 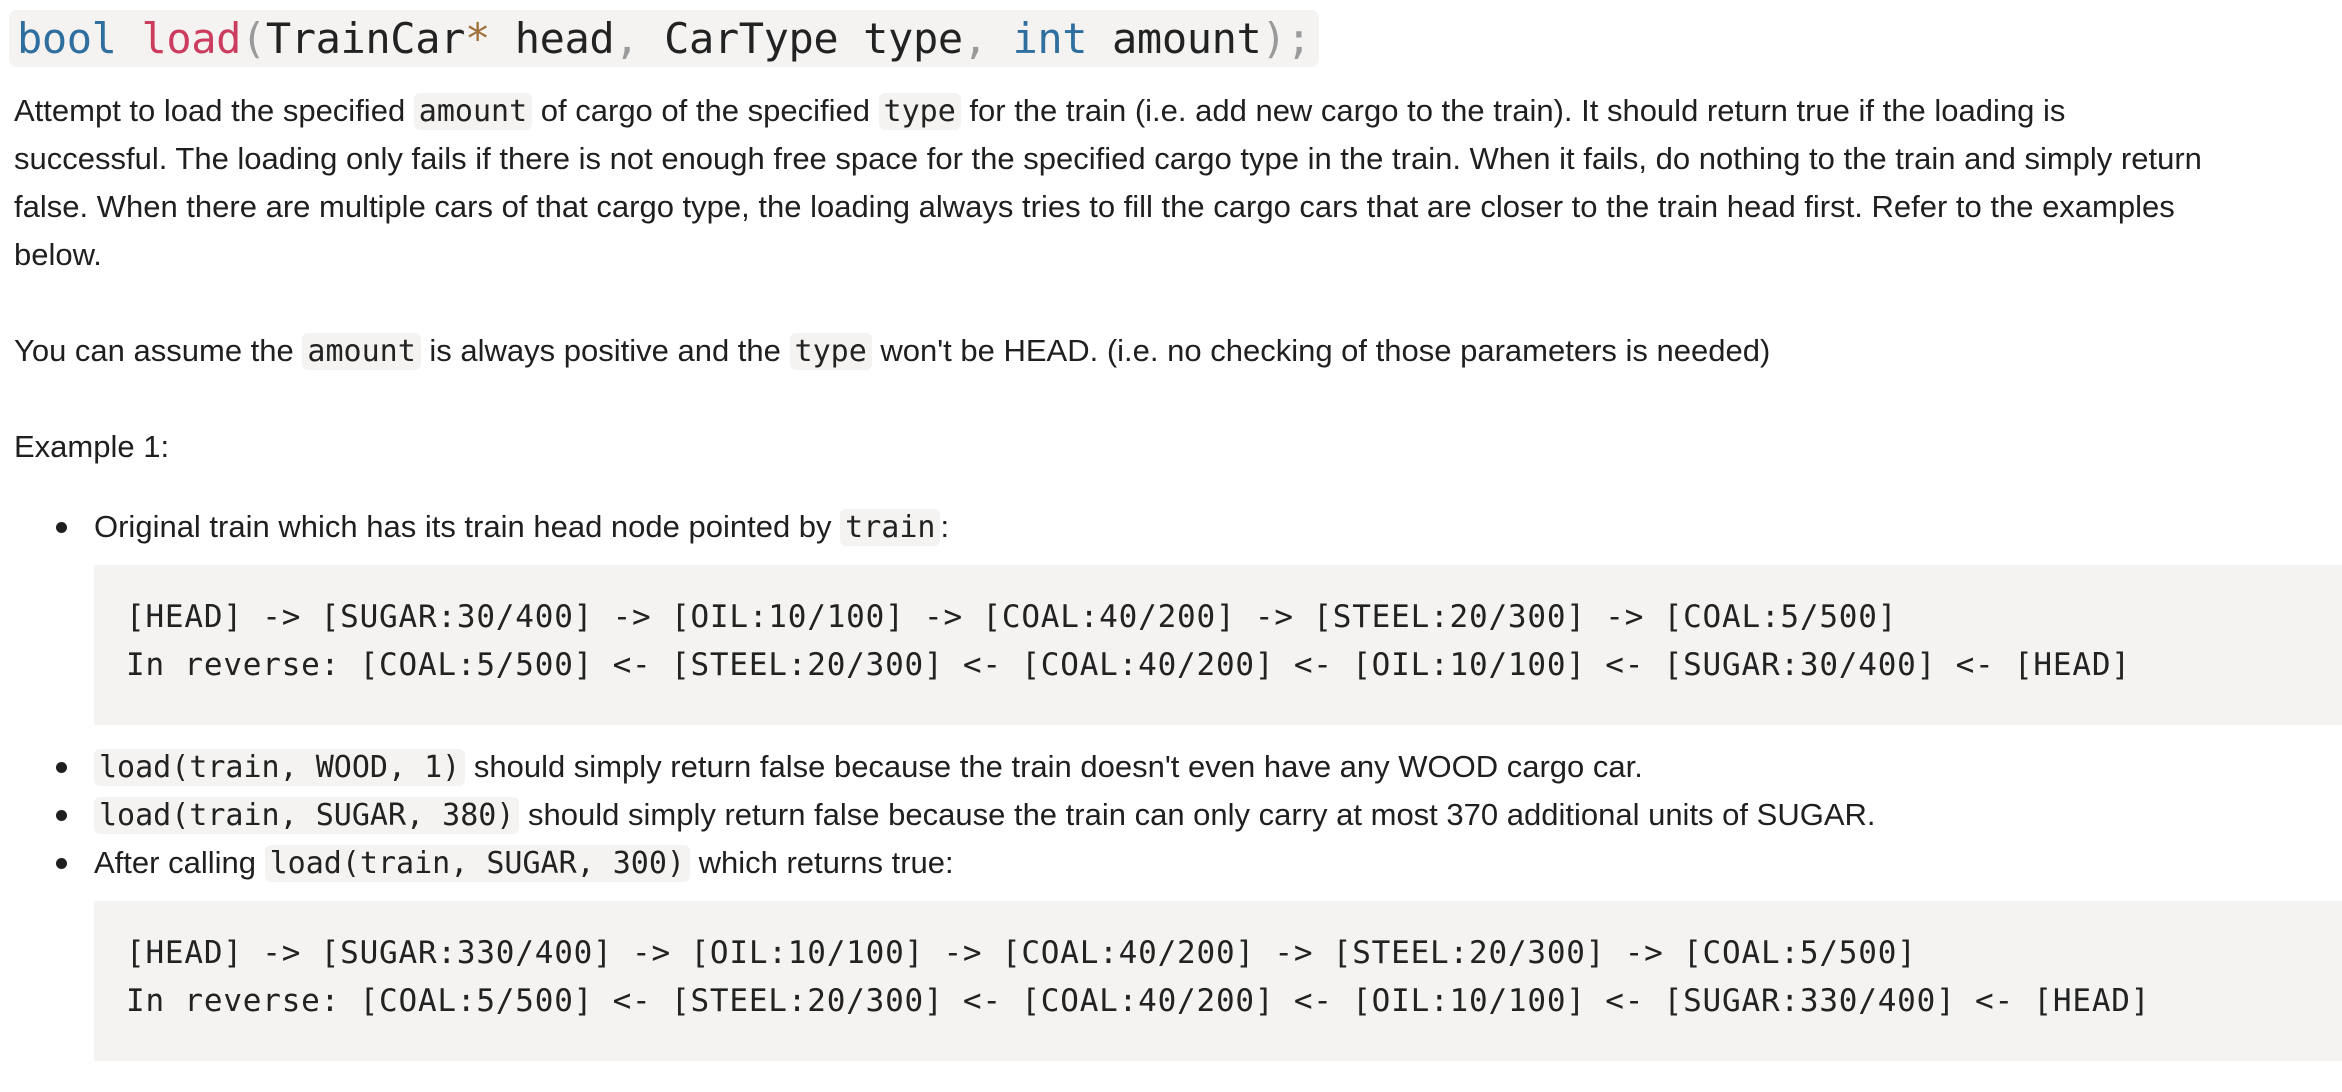 What do you see at coordinates (253, 38) in the screenshot?
I see `open-paren: (` at bounding box center [253, 38].